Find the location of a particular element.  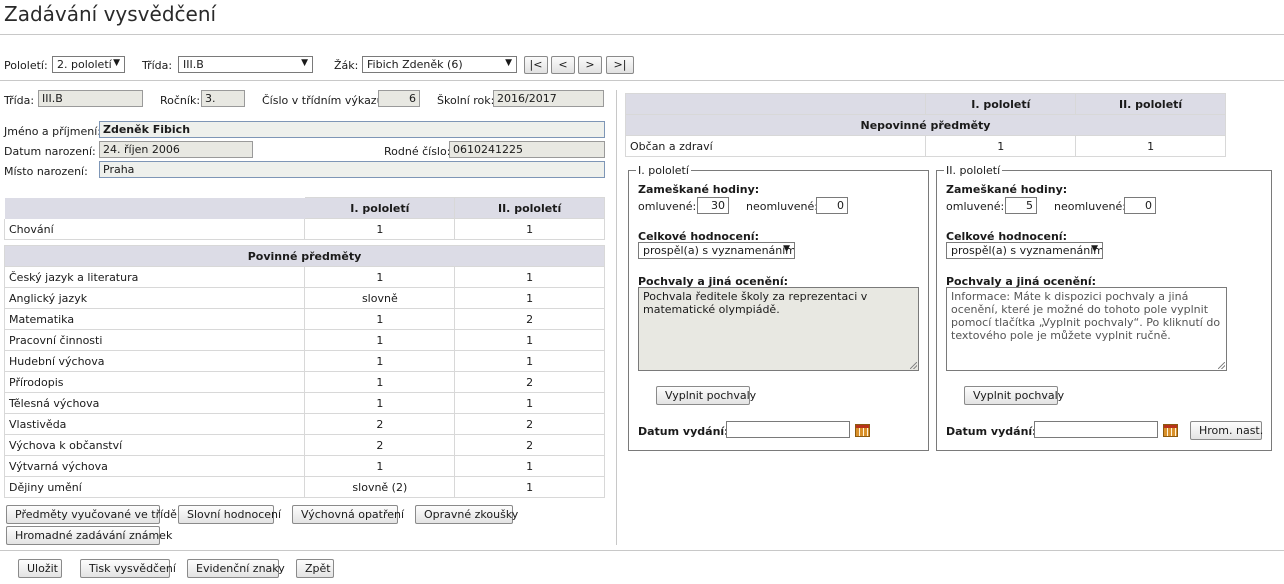

trida-select-value: III.B is located at coordinates (193, 64).